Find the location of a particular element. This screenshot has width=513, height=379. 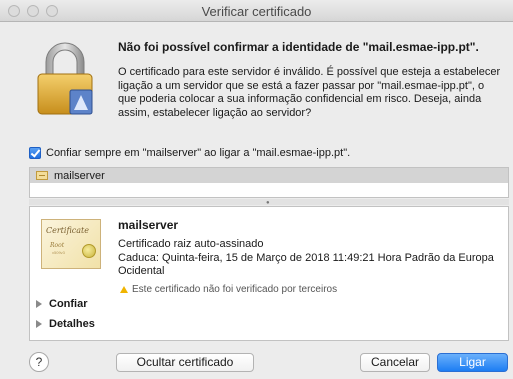

section-details-label: Detalhes is located at coordinates (72, 324).